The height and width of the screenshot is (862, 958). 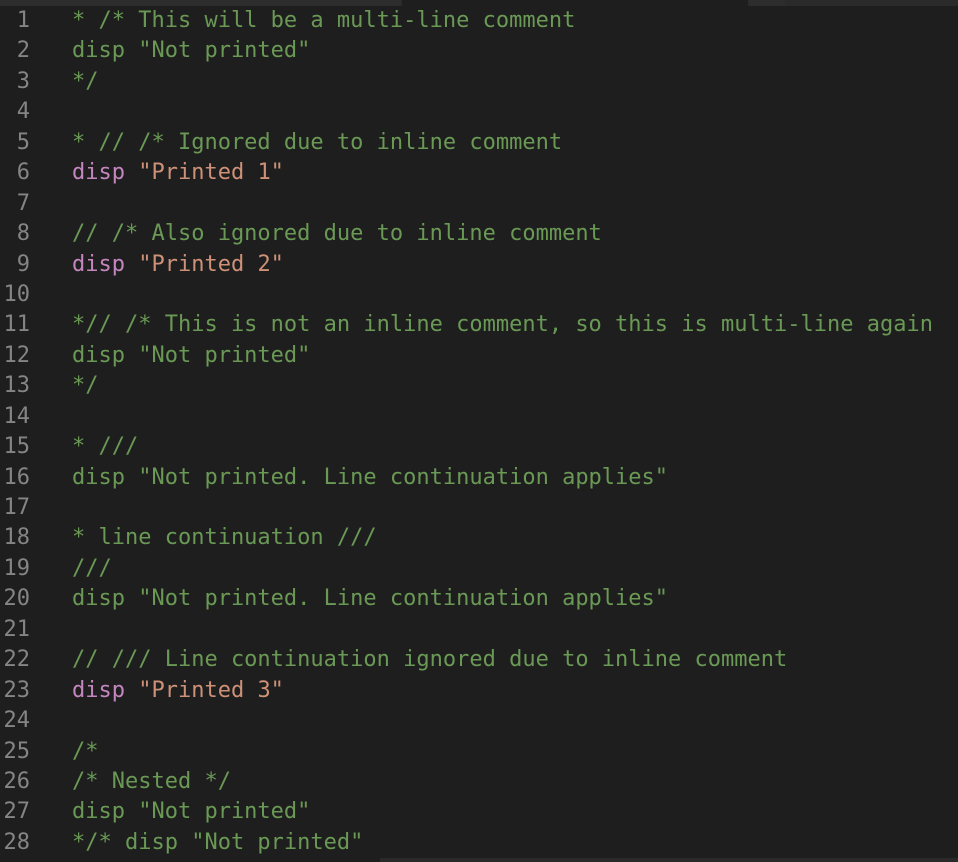 I want to click on line-content: /* Nested */, so click(x=151, y=782).